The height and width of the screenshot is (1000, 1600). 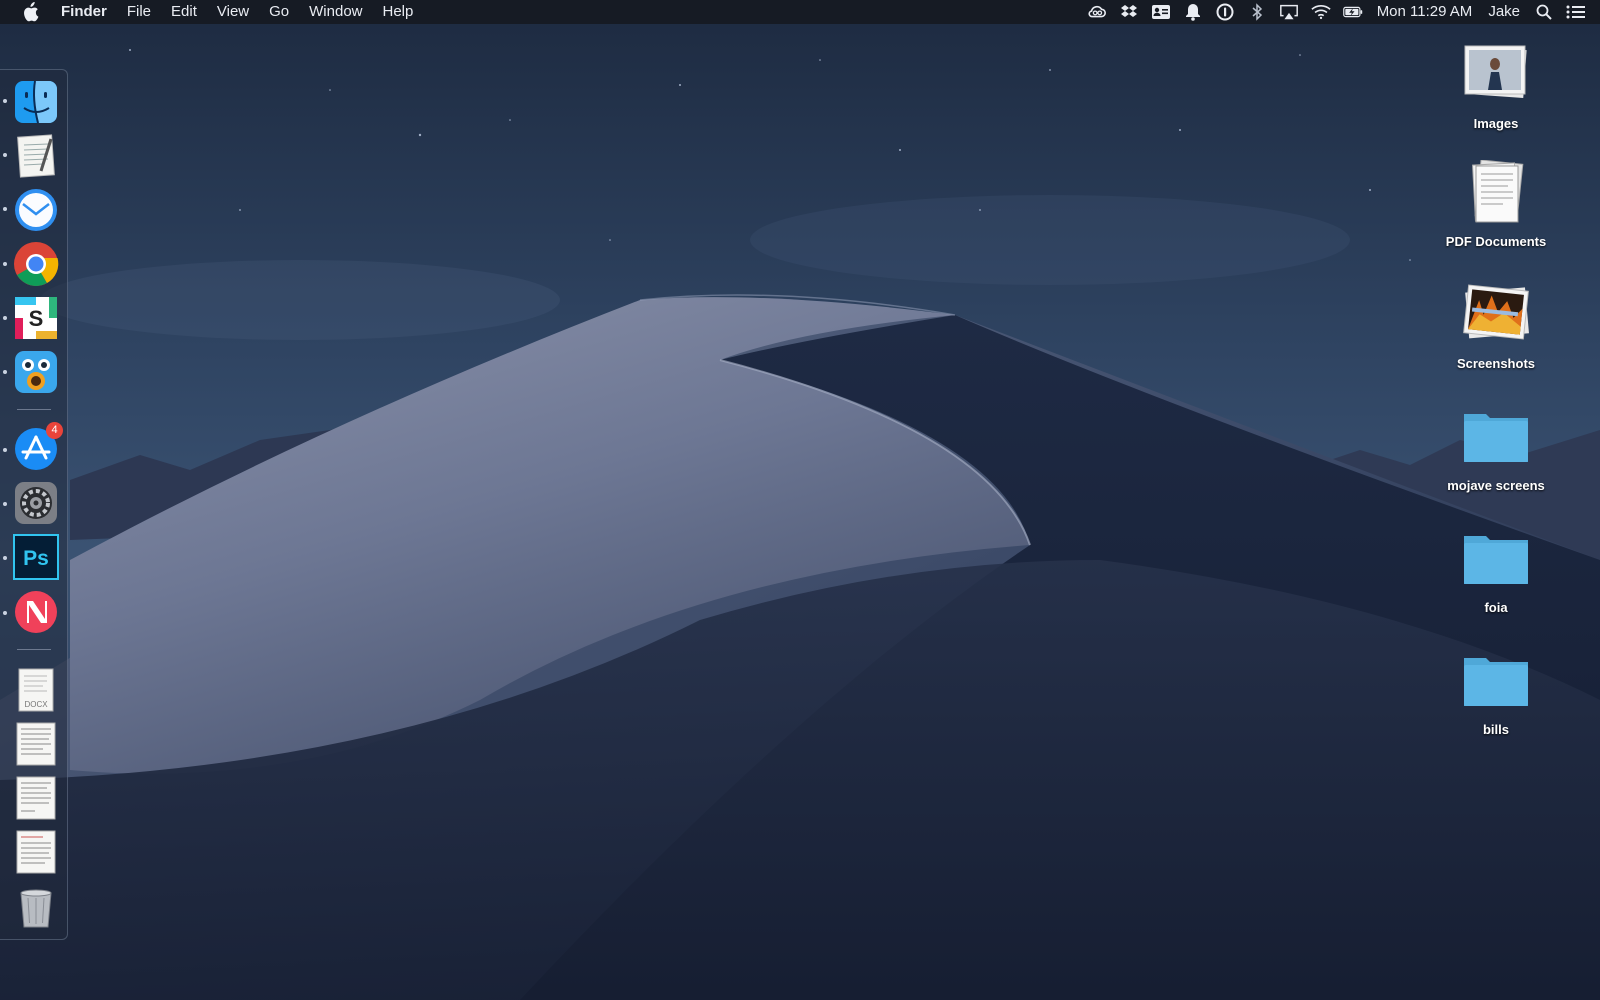 I want to click on app-menu-finder: Finder, so click(x=88, y=12).